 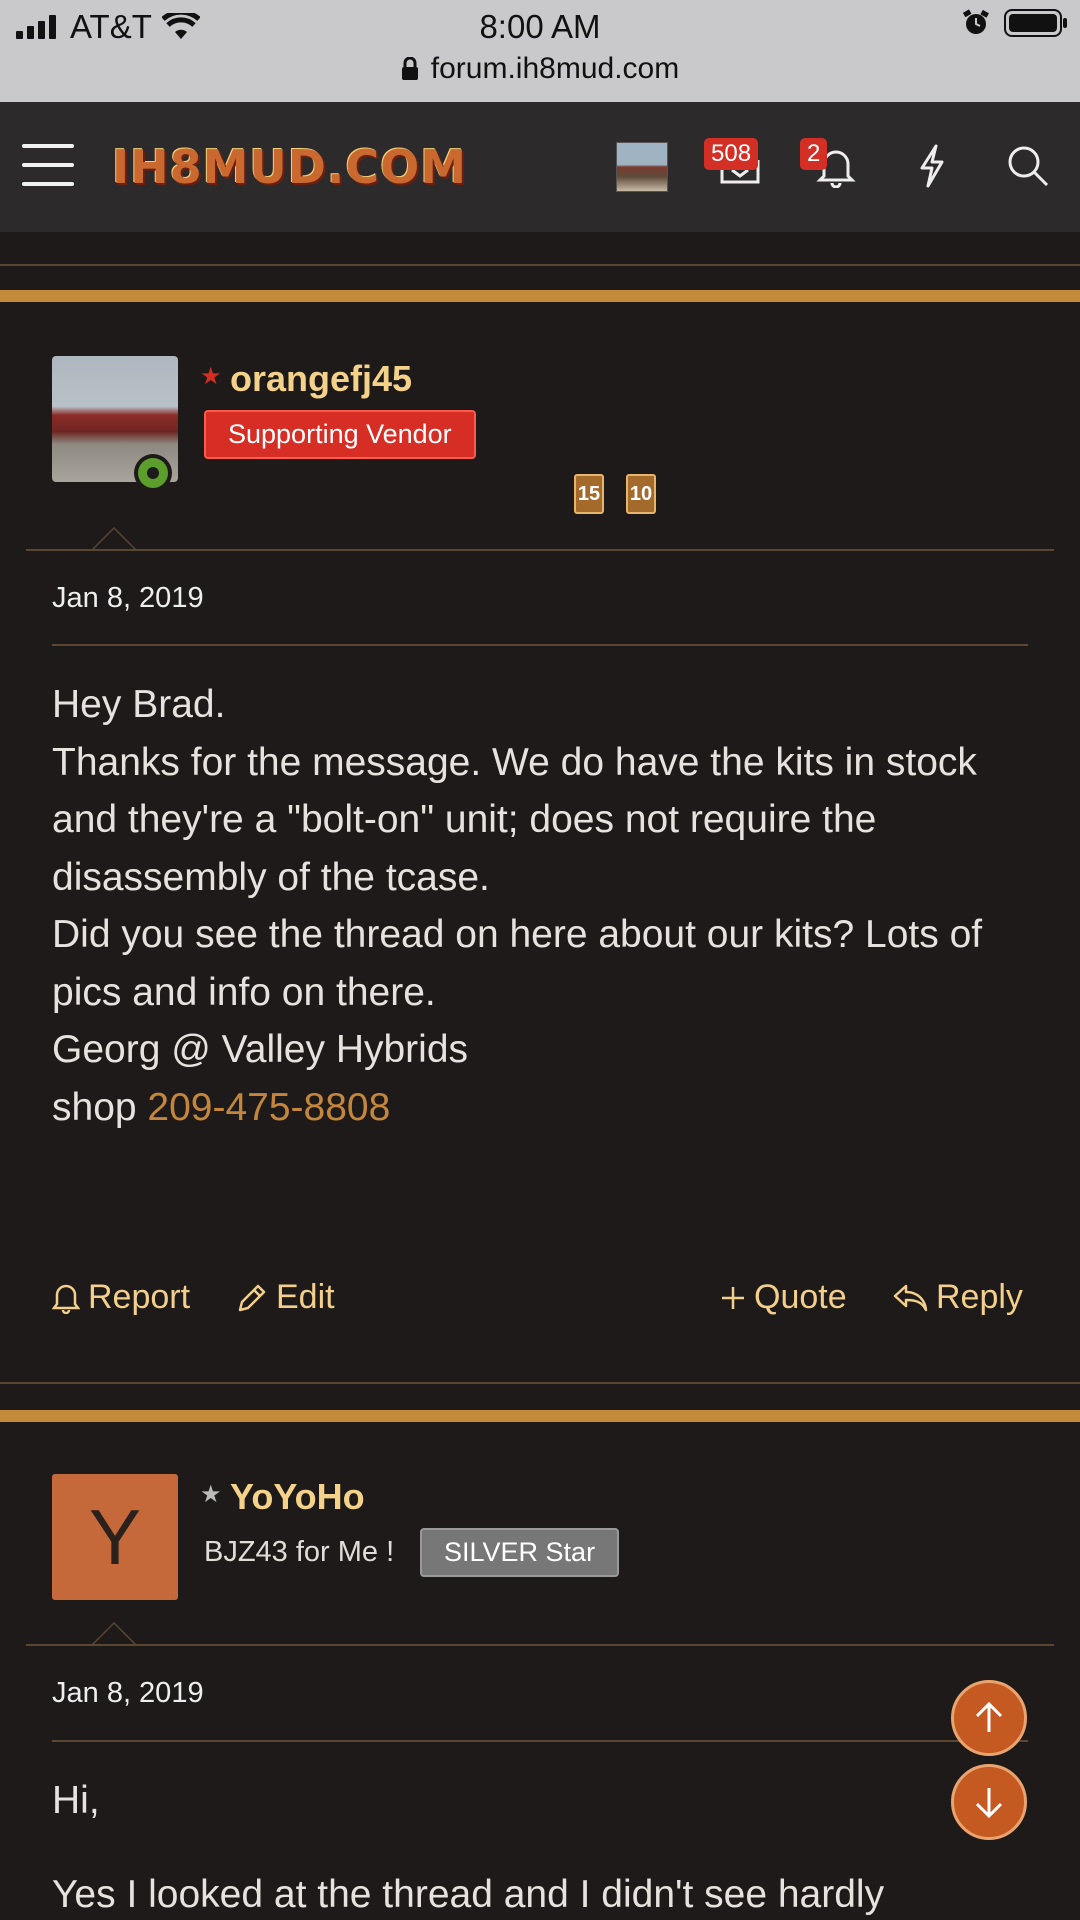 I want to click on pencil-icon, so click(x=252, y=1297).